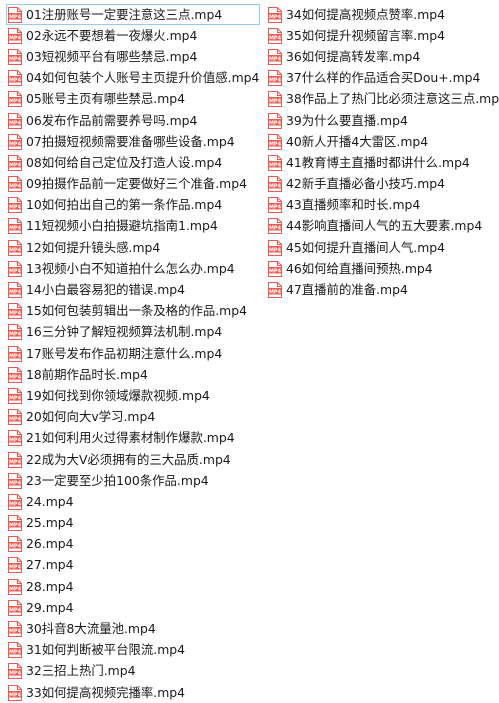 The height and width of the screenshot is (703, 499). I want to click on file-item: MP4 06发布作品前需要养号吗.mp4, so click(133, 120).